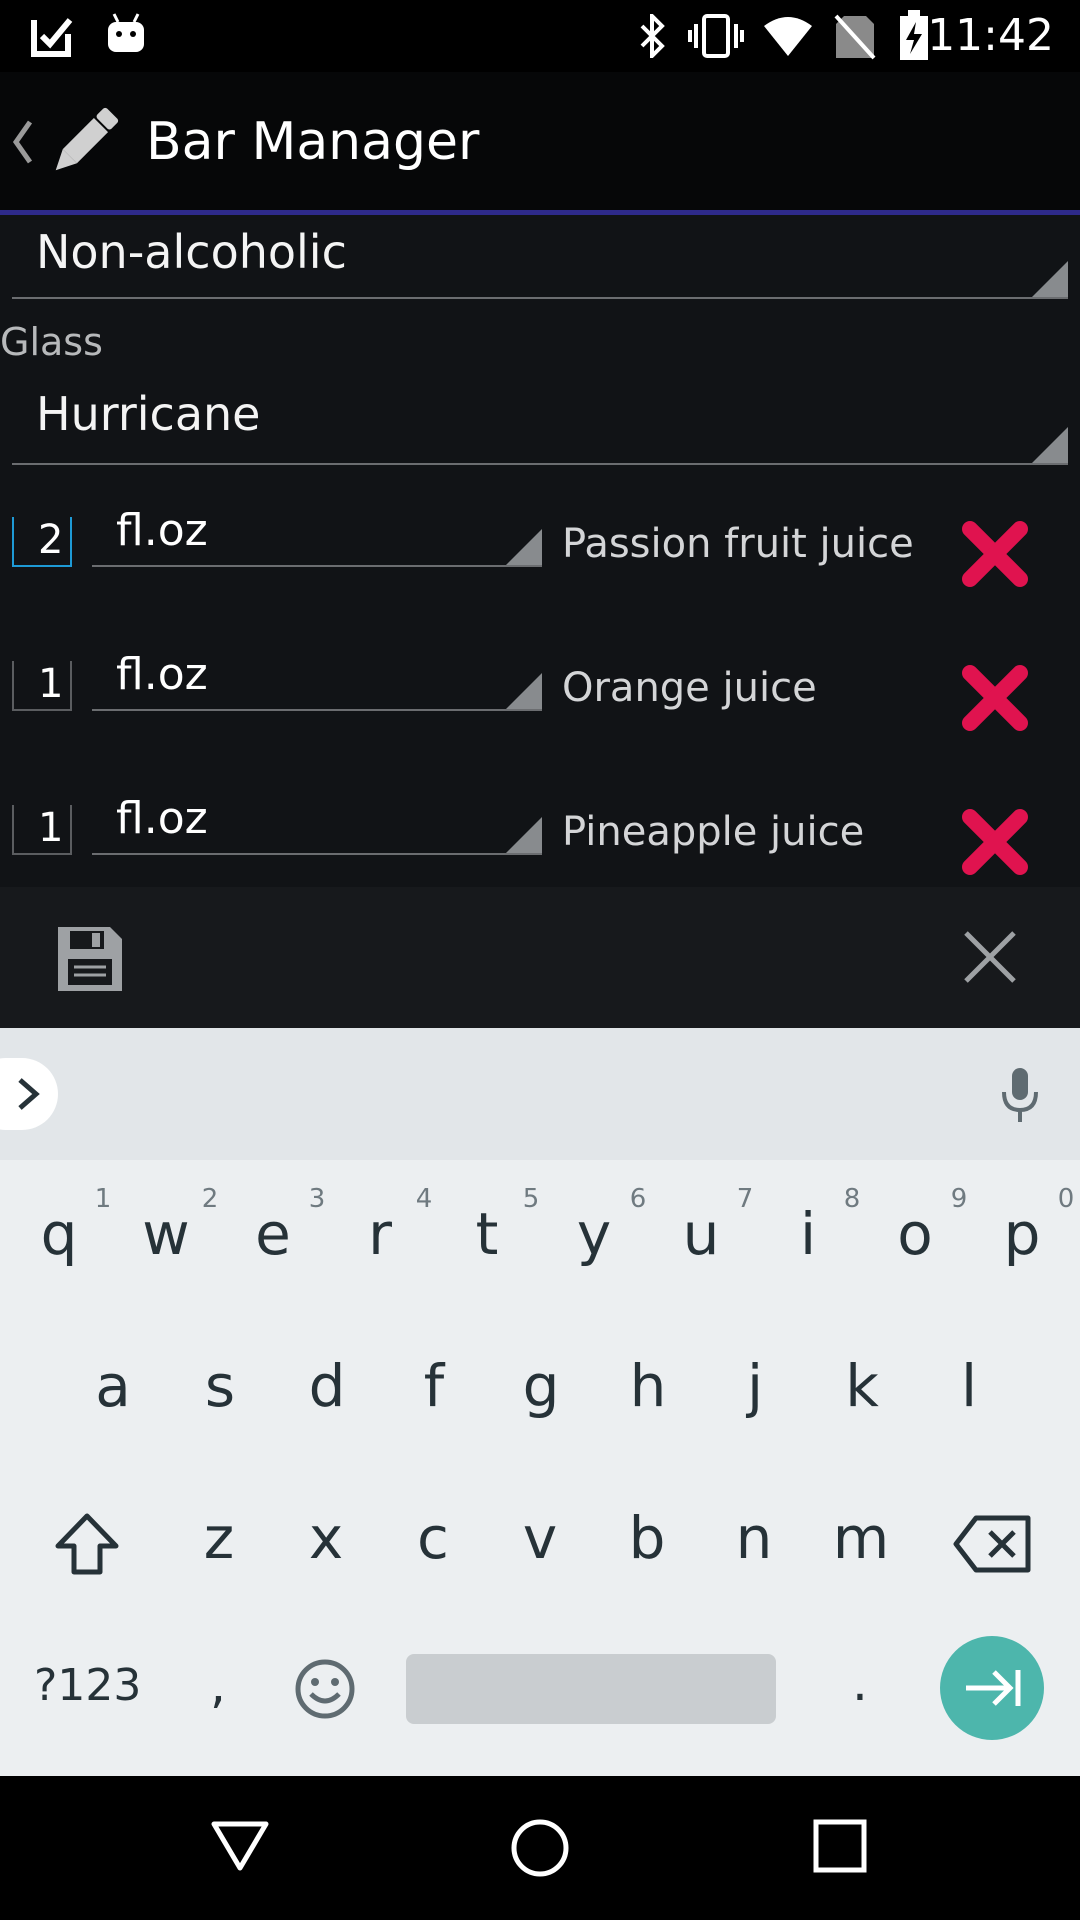  Describe the element at coordinates (959, 1199) in the screenshot. I see `key-hint-9: 9` at that location.